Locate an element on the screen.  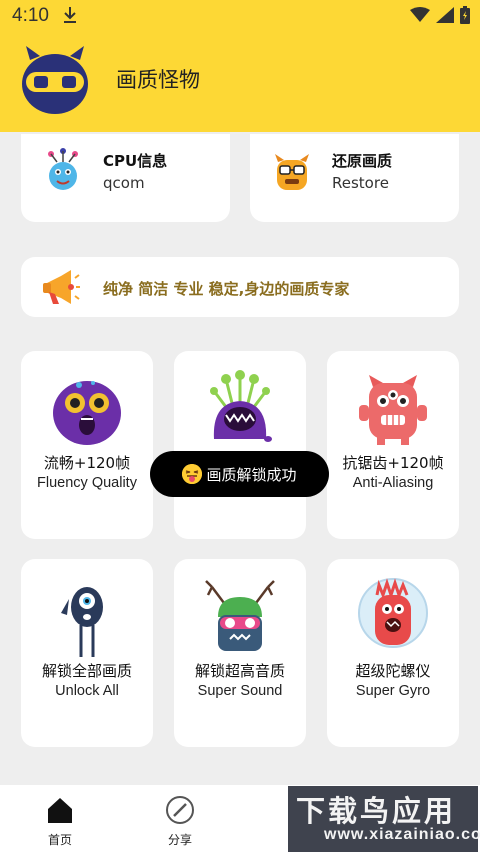
feature-super-gyro: 超级陀螺仪 Super Gyro is located at coordinates (393, 653).